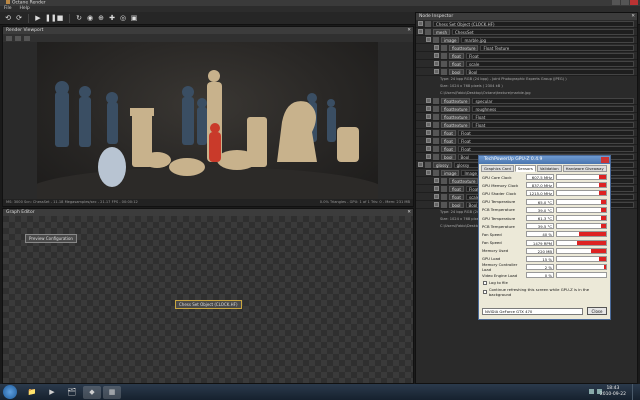  Describe the element at coordinates (420, 23) in the screenshot. I see `checkbox` at that location.